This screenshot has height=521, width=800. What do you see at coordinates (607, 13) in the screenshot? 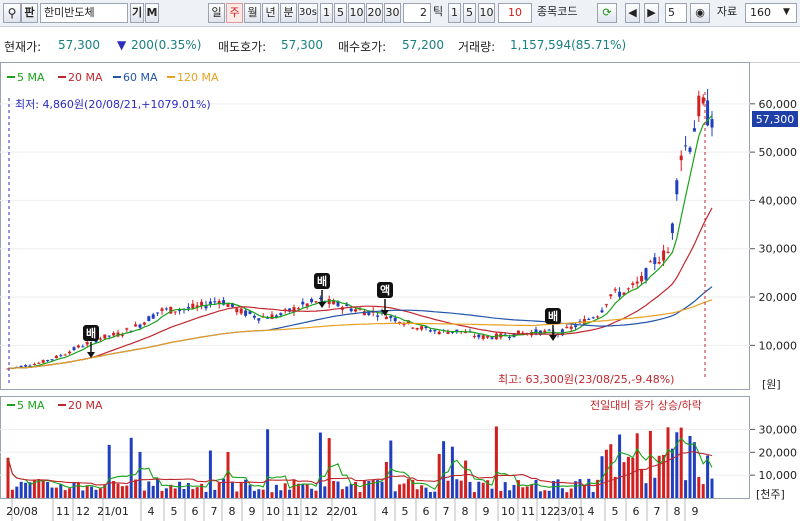
I see `refresh-icon: ⟳` at bounding box center [607, 13].